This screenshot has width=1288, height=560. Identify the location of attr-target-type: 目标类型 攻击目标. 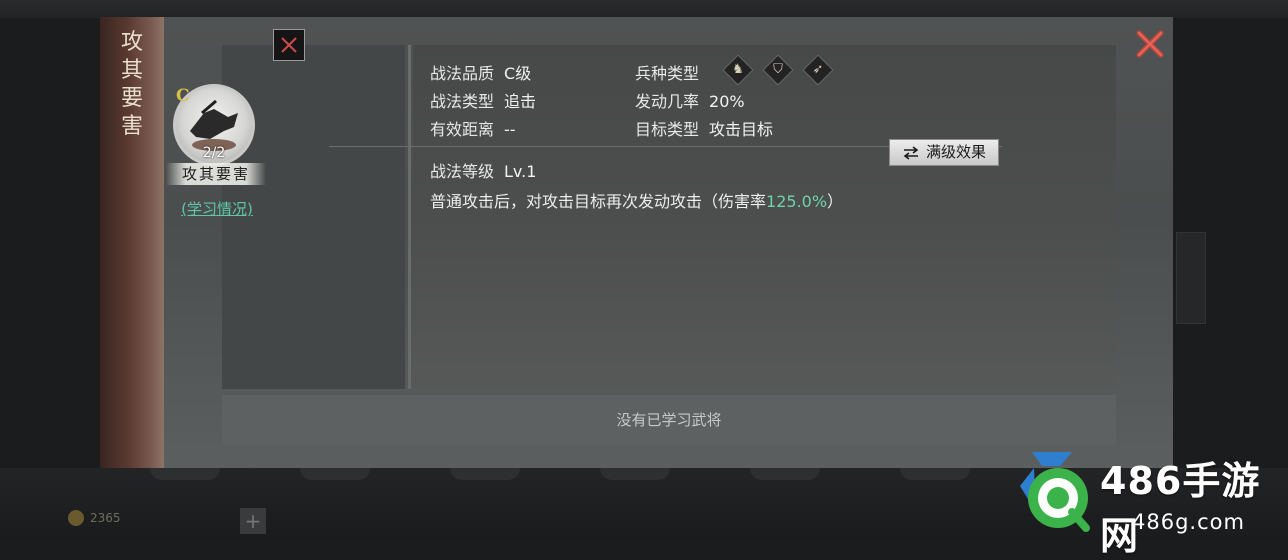
(704, 128).